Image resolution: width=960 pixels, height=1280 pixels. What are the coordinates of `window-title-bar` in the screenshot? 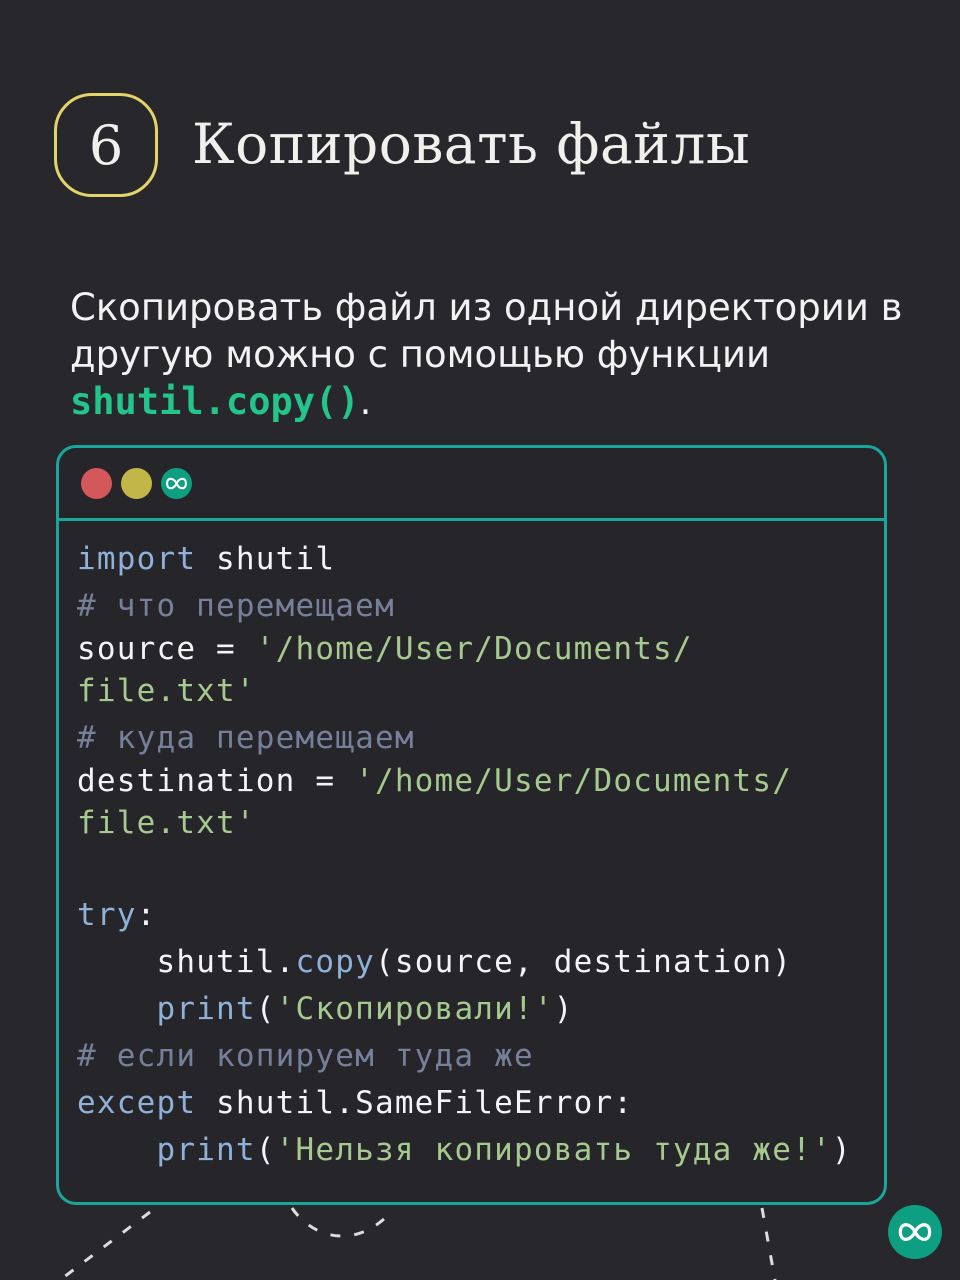 It's located at (471, 484).